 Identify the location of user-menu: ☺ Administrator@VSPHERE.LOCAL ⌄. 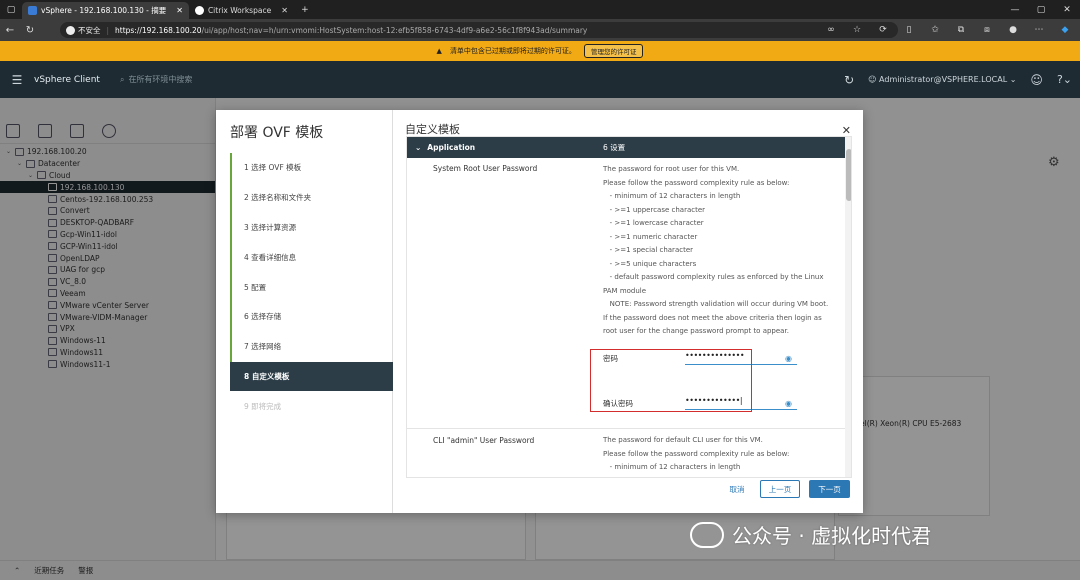
(942, 79).